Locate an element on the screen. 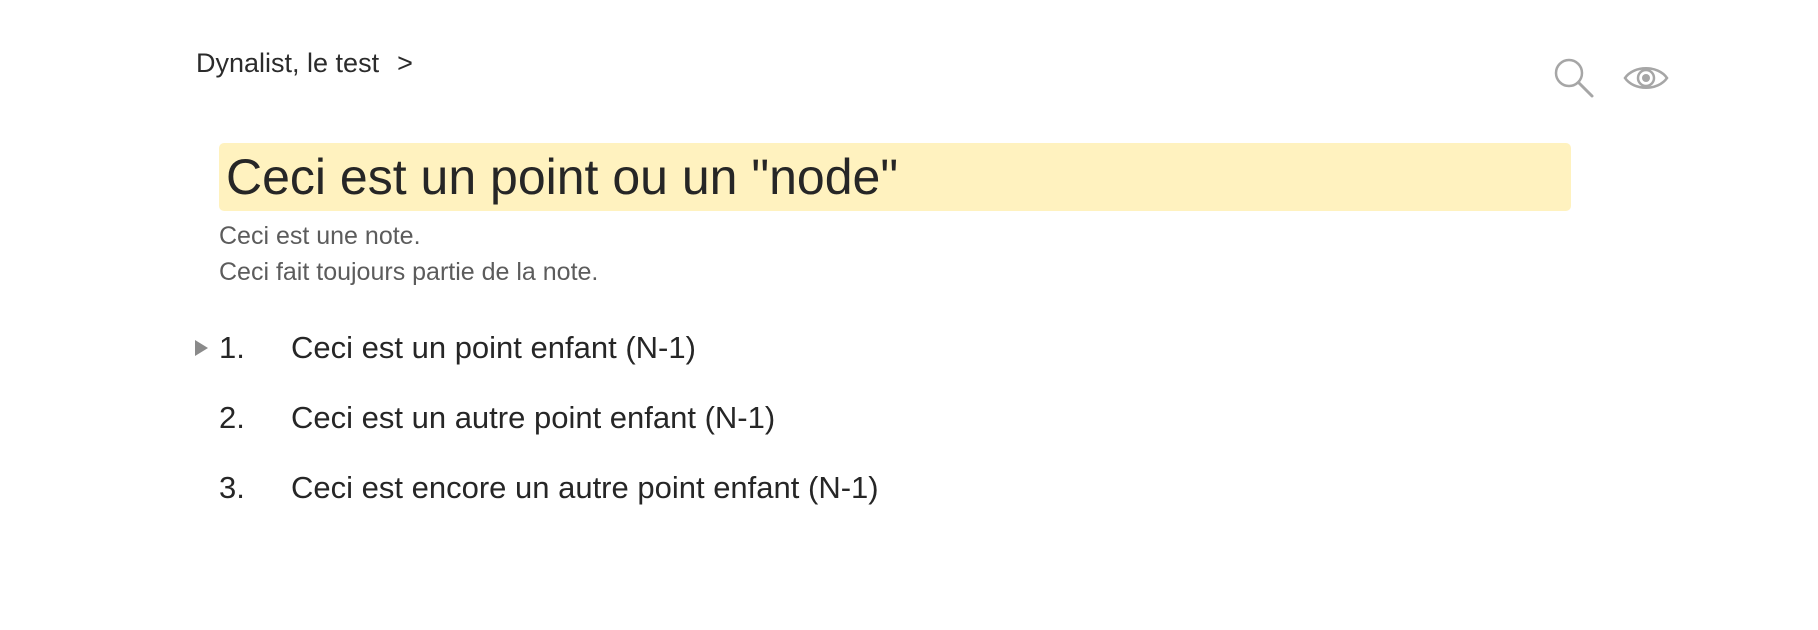 The width and height of the screenshot is (1818, 630). child-number: 1. is located at coordinates (232, 347).